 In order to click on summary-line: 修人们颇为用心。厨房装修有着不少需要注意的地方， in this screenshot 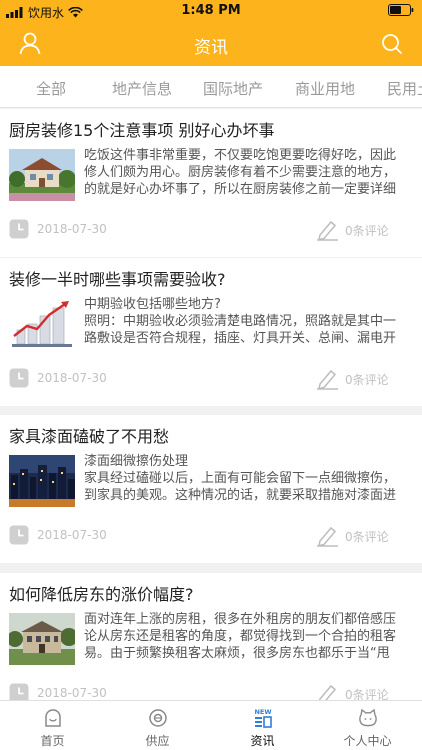, I will do `click(240, 172)`.